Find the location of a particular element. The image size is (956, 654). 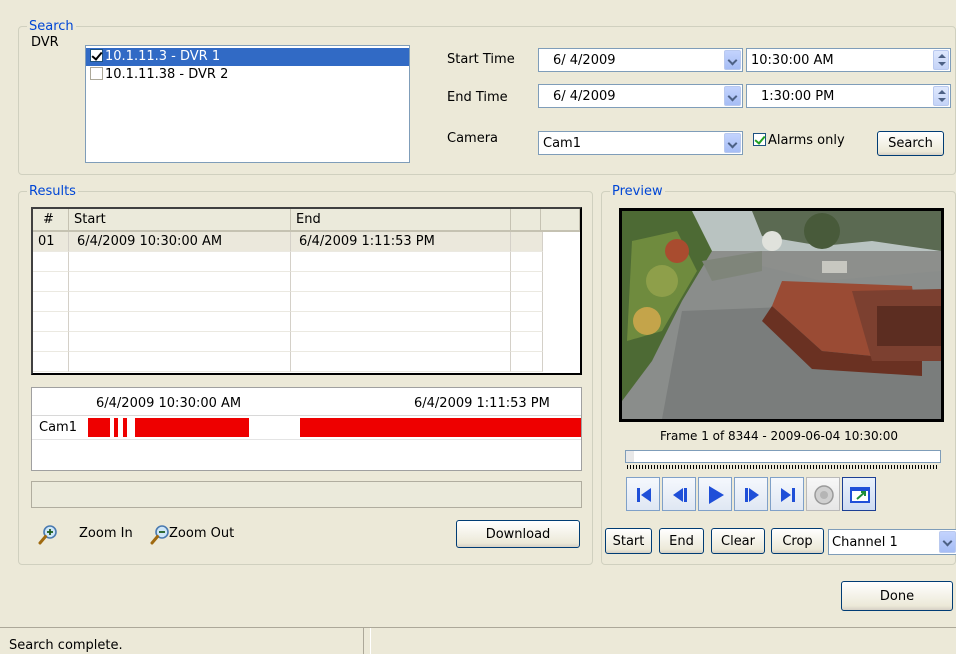

dvr-2-checkbox is located at coordinates (96, 73).